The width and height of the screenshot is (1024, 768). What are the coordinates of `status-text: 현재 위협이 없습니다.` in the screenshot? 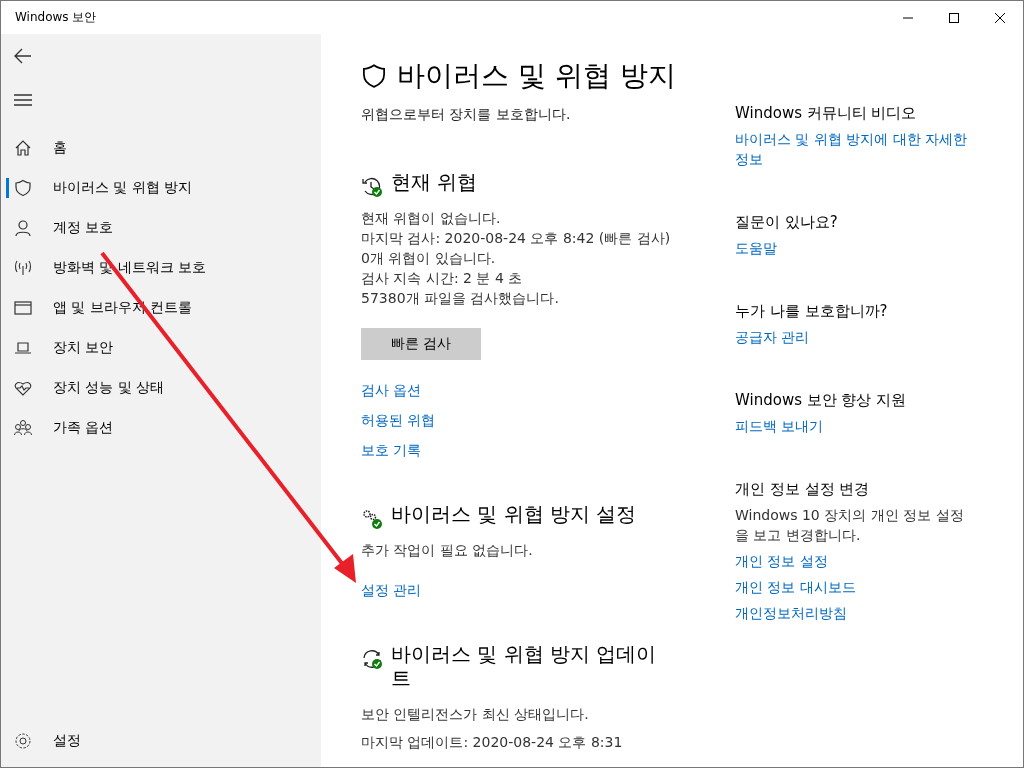 It's located at (431, 218).